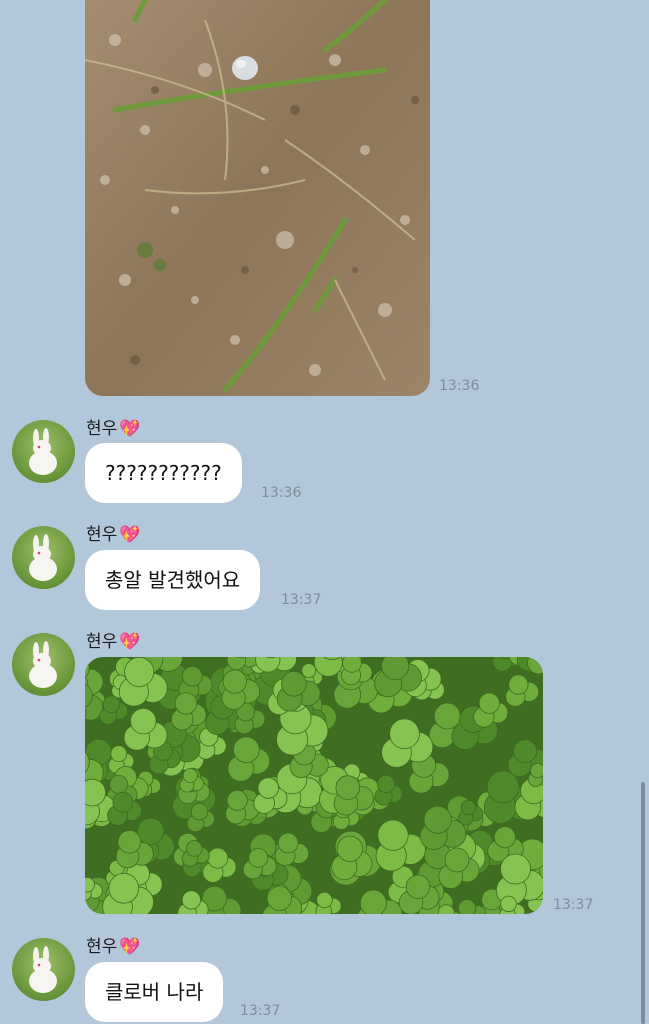 The image size is (649, 1024). What do you see at coordinates (163, 473) in the screenshot?
I see `message-bubble: ???????????` at bounding box center [163, 473].